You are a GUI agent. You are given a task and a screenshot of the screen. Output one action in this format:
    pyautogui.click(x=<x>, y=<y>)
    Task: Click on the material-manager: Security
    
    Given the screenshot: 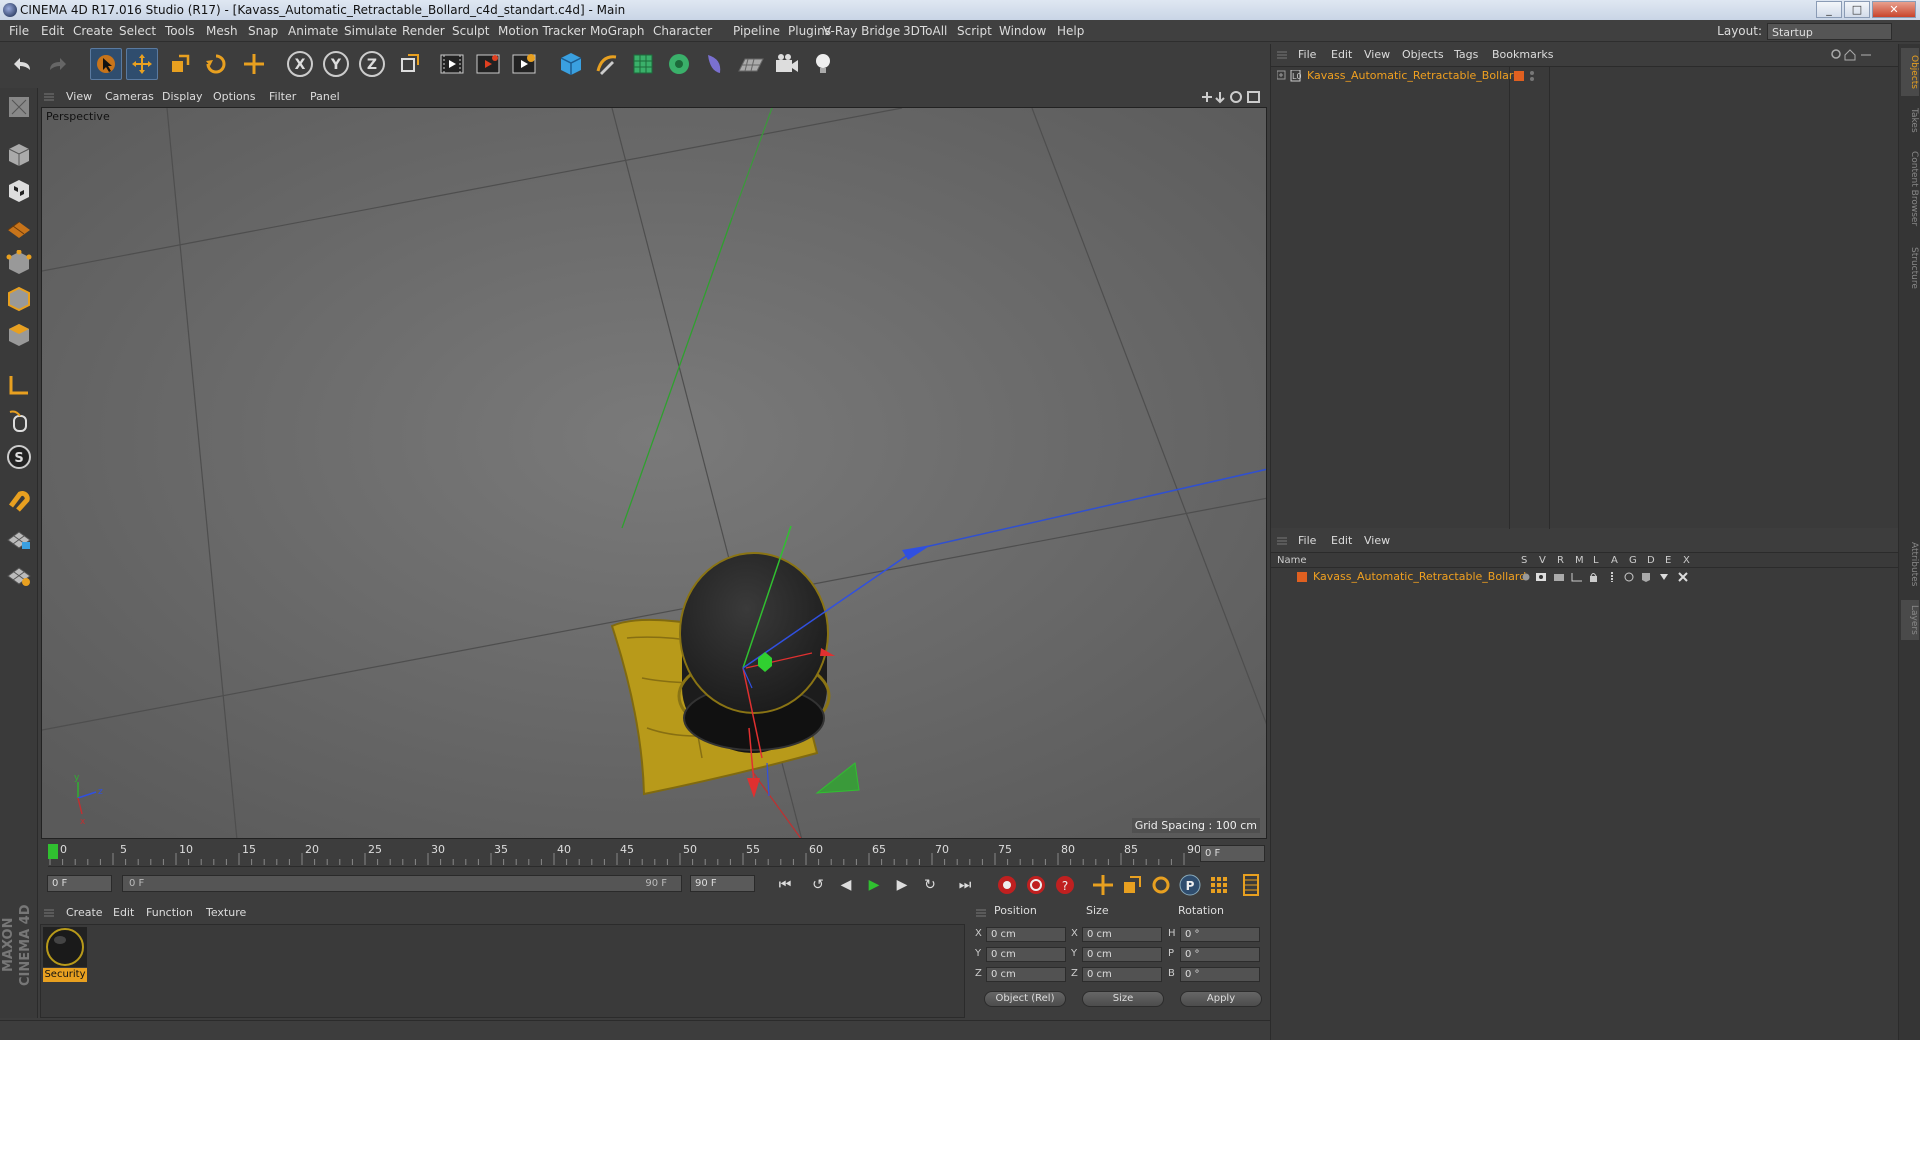 What is the action you would take?
    pyautogui.click(x=502, y=971)
    